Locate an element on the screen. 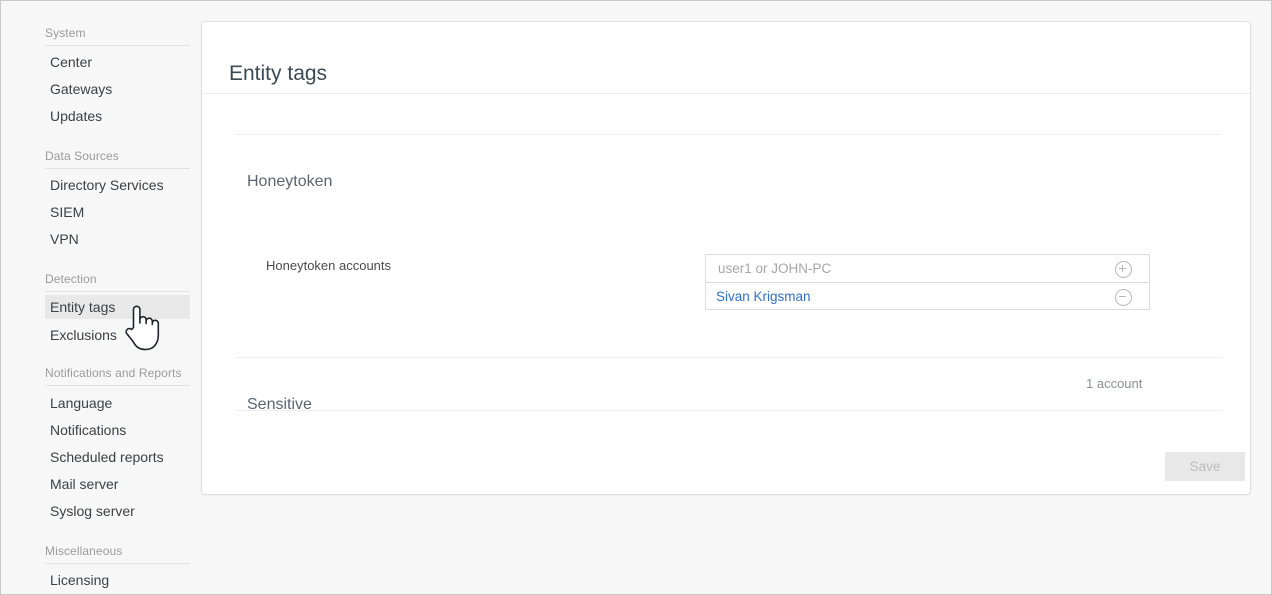 Image resolution: width=1272 pixels, height=595 pixels. sidebar-item-syslog-server: Syslog server is located at coordinates (117, 511).